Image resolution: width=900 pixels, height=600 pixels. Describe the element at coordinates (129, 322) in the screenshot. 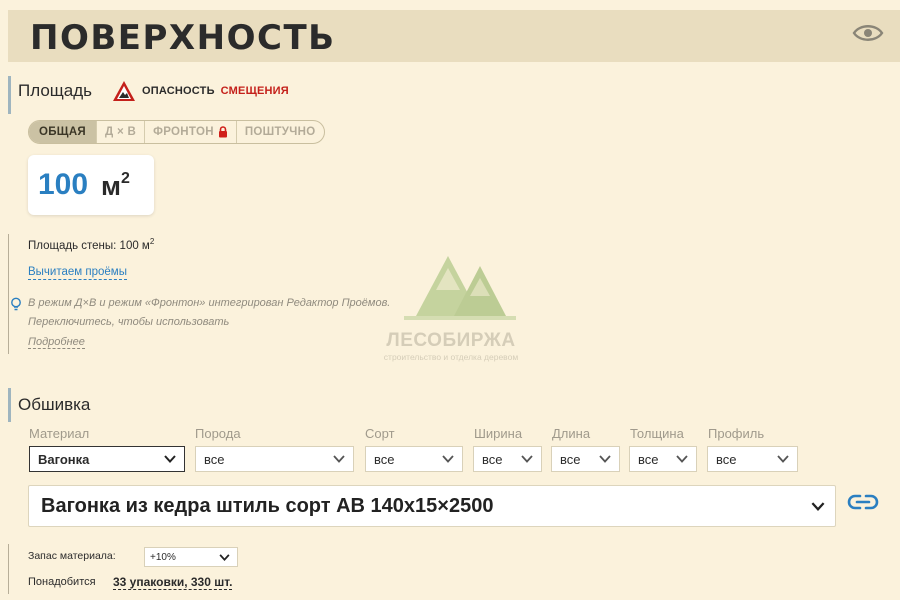

I see `editor-hint-line2: Переключитесь, чтобы использовать` at that location.